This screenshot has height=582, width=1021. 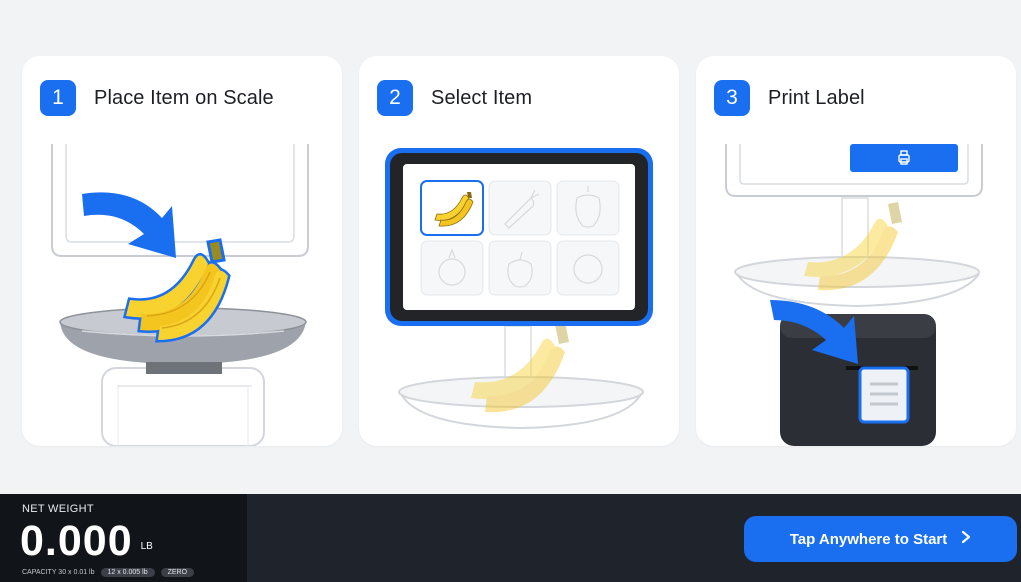 I want to click on step-header-2: 2 Select Item, so click(x=454, y=98).